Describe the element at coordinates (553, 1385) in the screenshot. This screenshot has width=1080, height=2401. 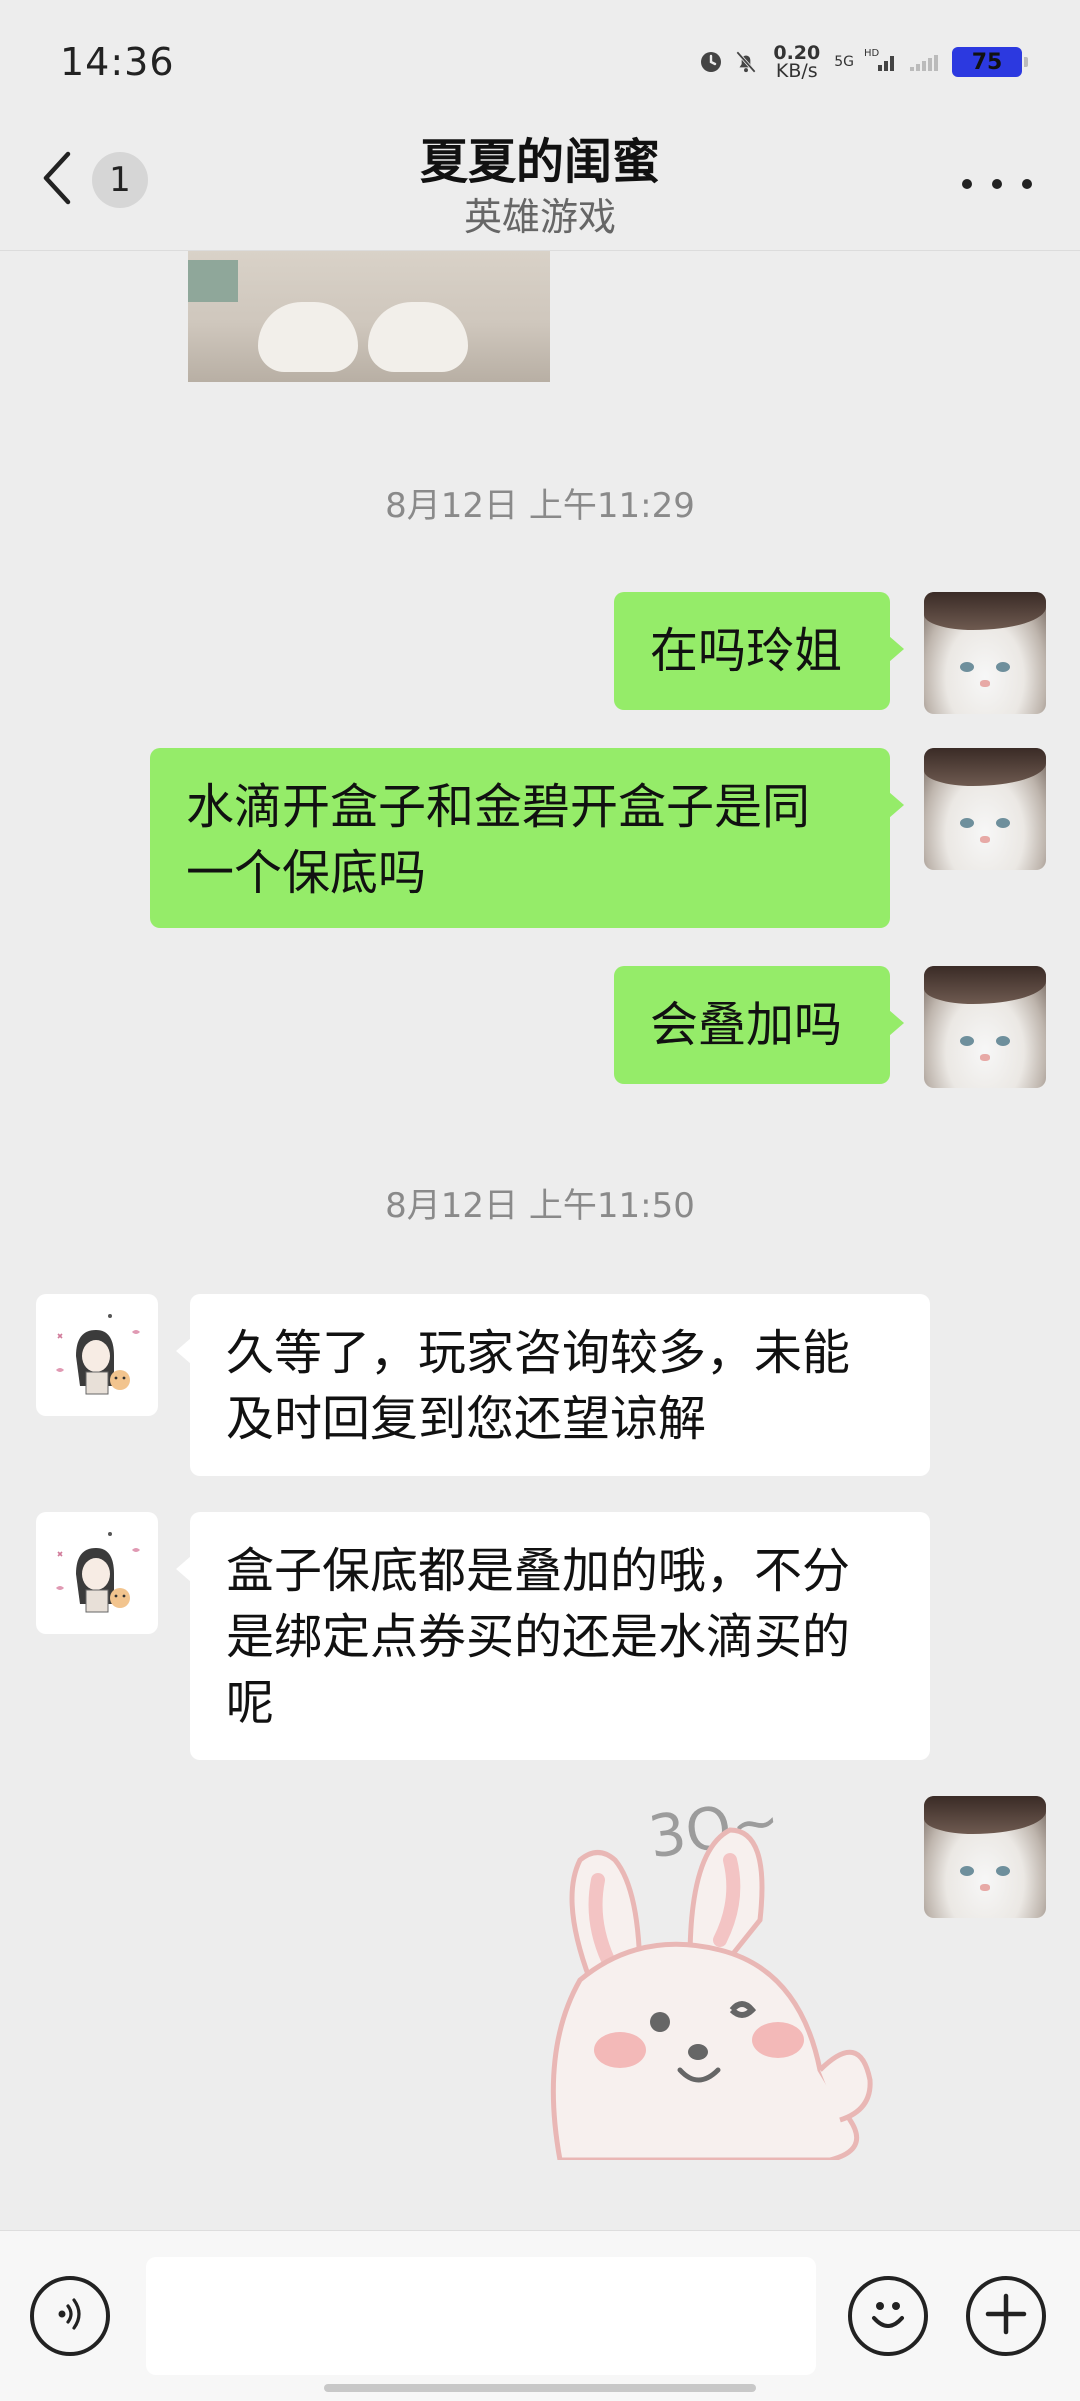
I see `message-bubble-received: 久等了，玩家咨询较多，未能及时回复到您还望谅解` at that location.